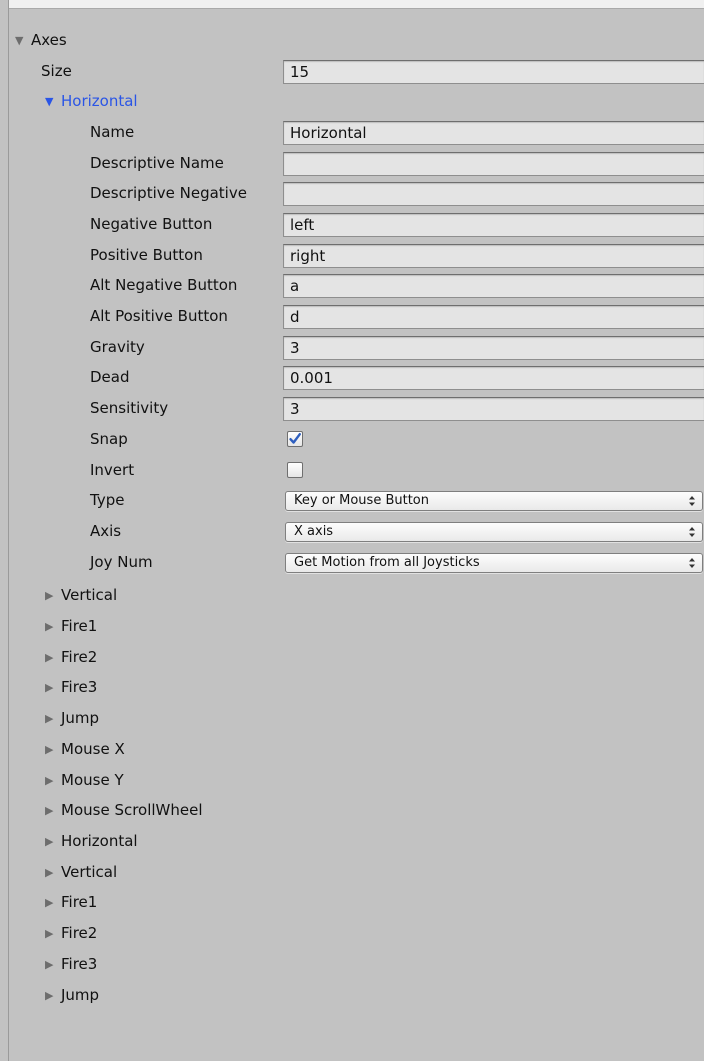  What do you see at coordinates (356, 841) in the screenshot?
I see `axis-foldout-row: ▶ Horizontal` at bounding box center [356, 841].